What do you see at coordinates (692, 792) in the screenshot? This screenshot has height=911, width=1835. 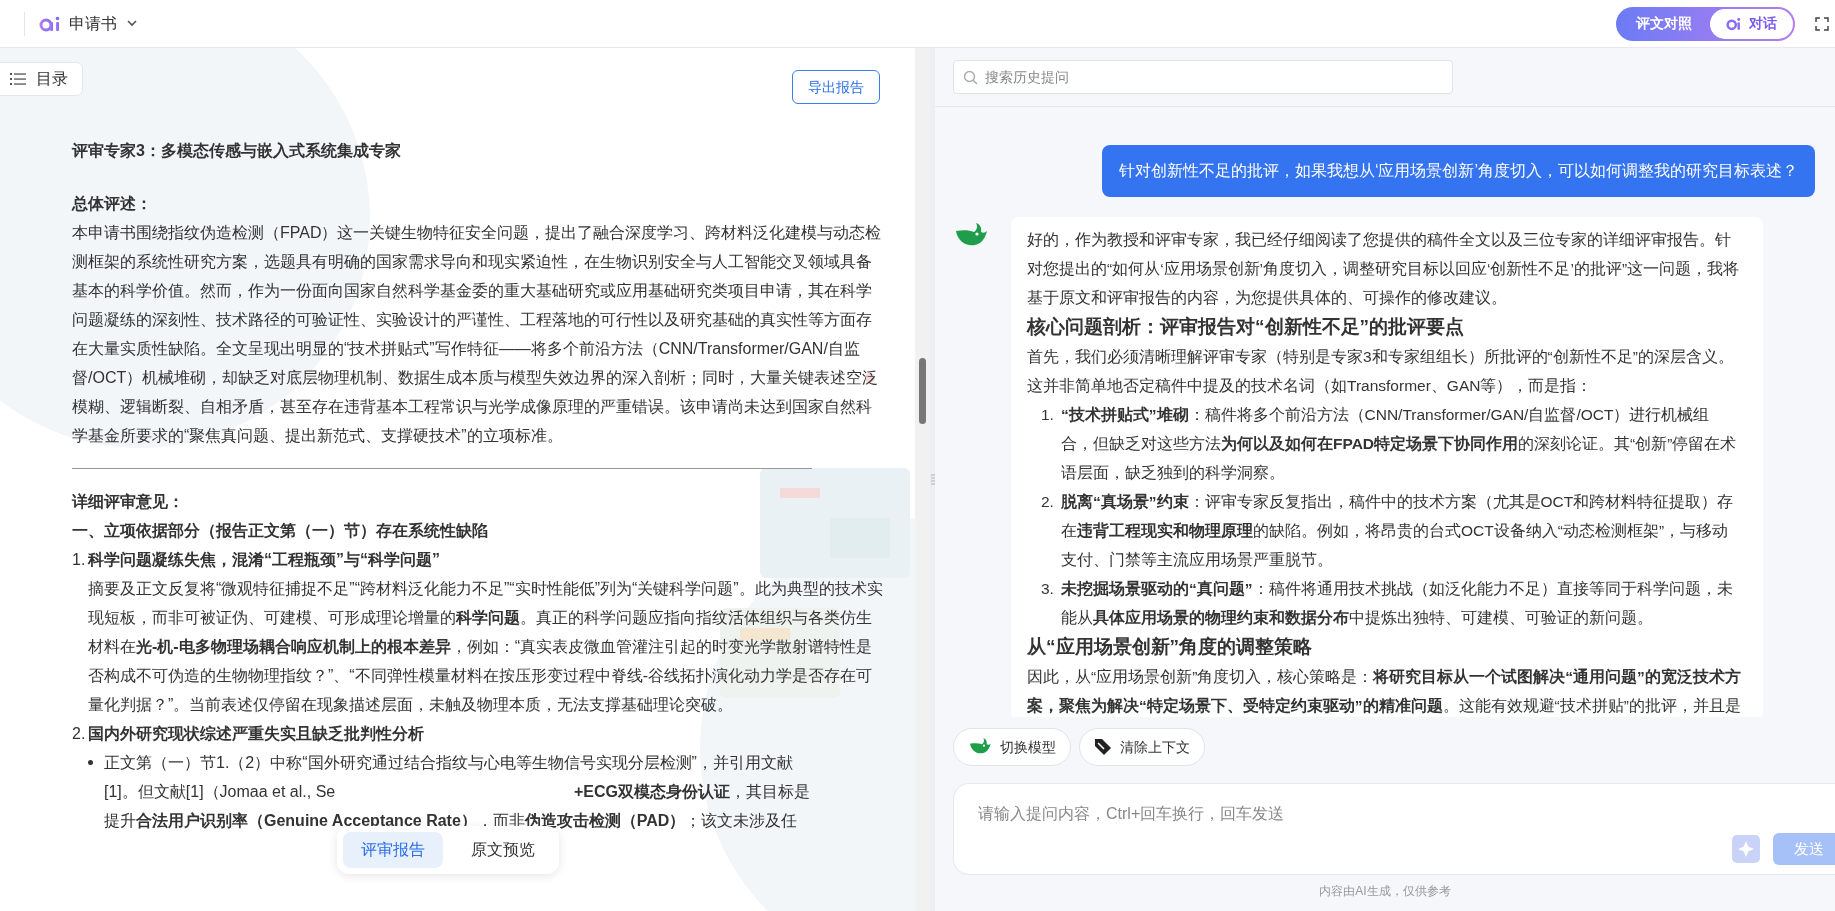 I see `text-line: +ECG双模态身份认证，其目标是` at bounding box center [692, 792].